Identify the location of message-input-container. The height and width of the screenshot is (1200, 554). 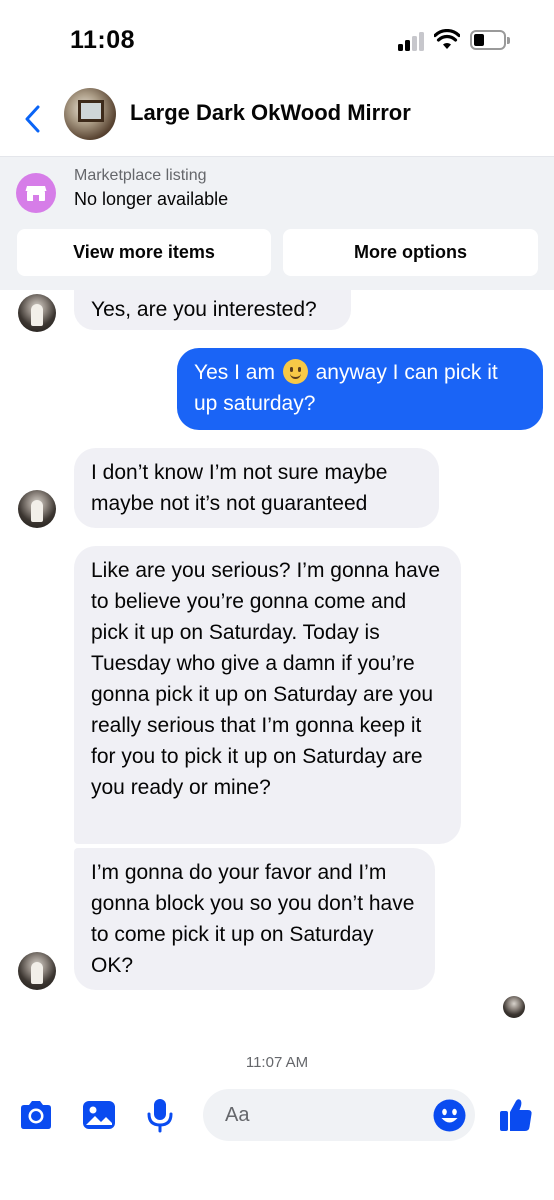
(339, 1115).